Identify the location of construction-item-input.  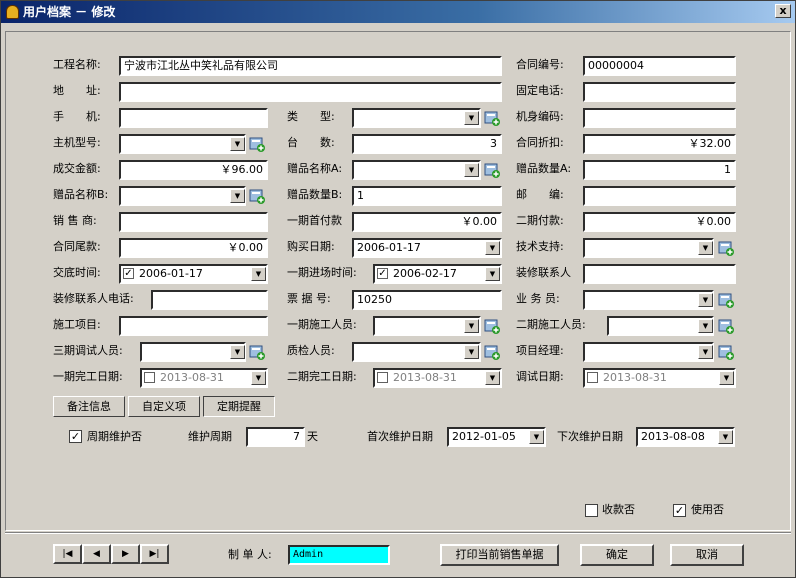
(193, 326).